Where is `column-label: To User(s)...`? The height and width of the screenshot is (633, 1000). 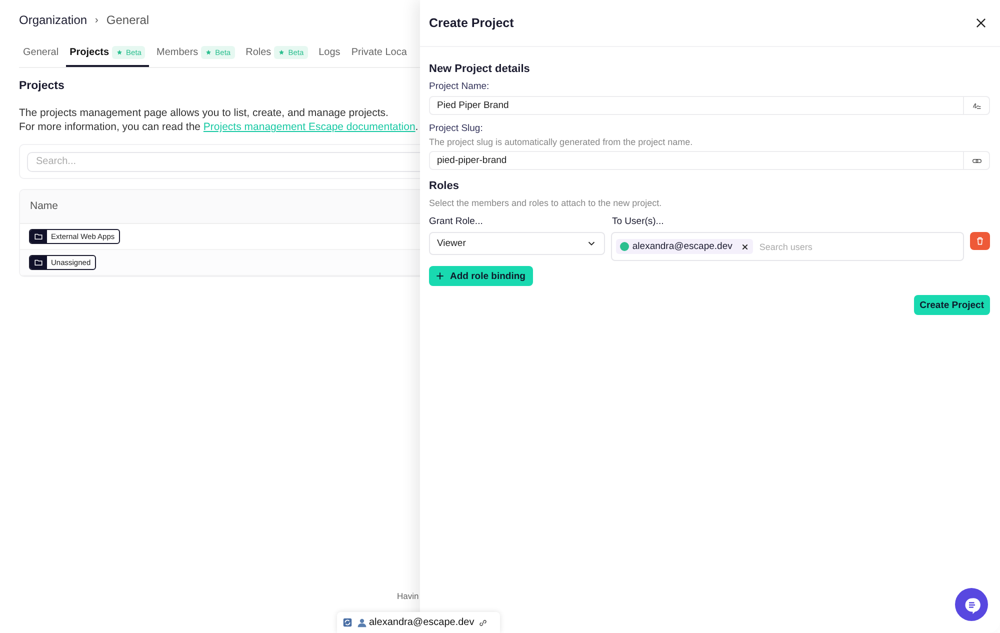 column-label: To User(s)... is located at coordinates (638, 221).